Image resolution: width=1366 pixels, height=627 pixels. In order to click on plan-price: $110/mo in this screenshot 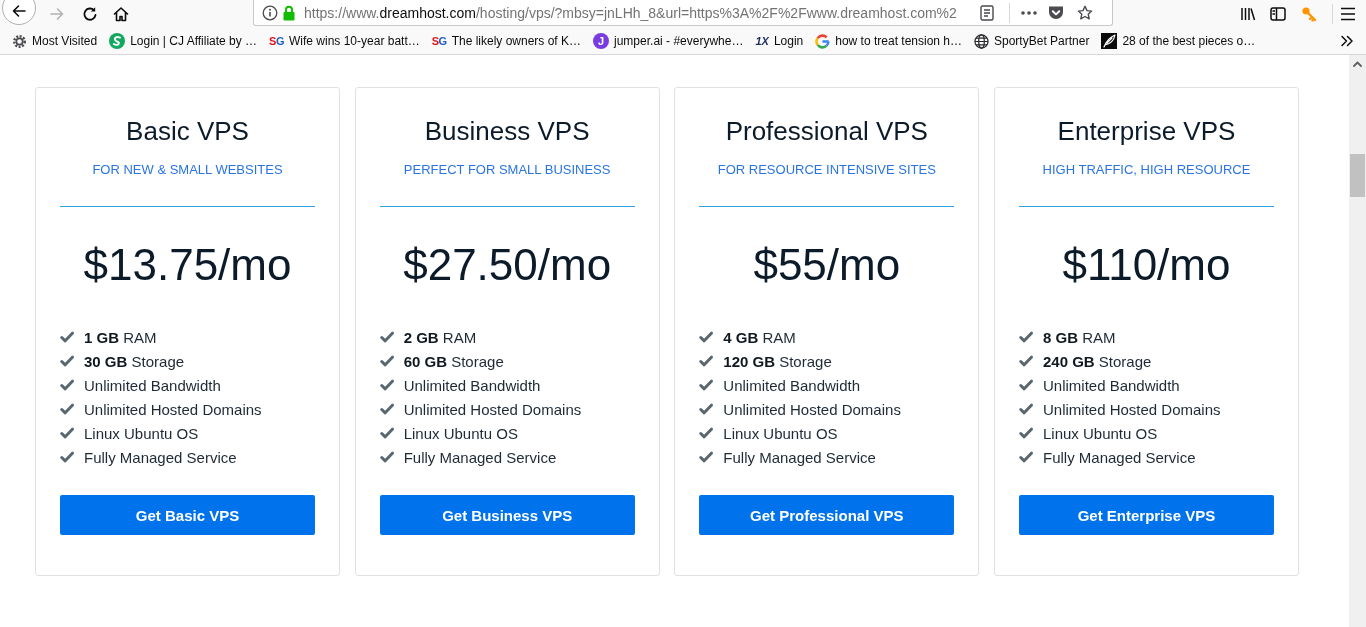, I will do `click(1146, 265)`.